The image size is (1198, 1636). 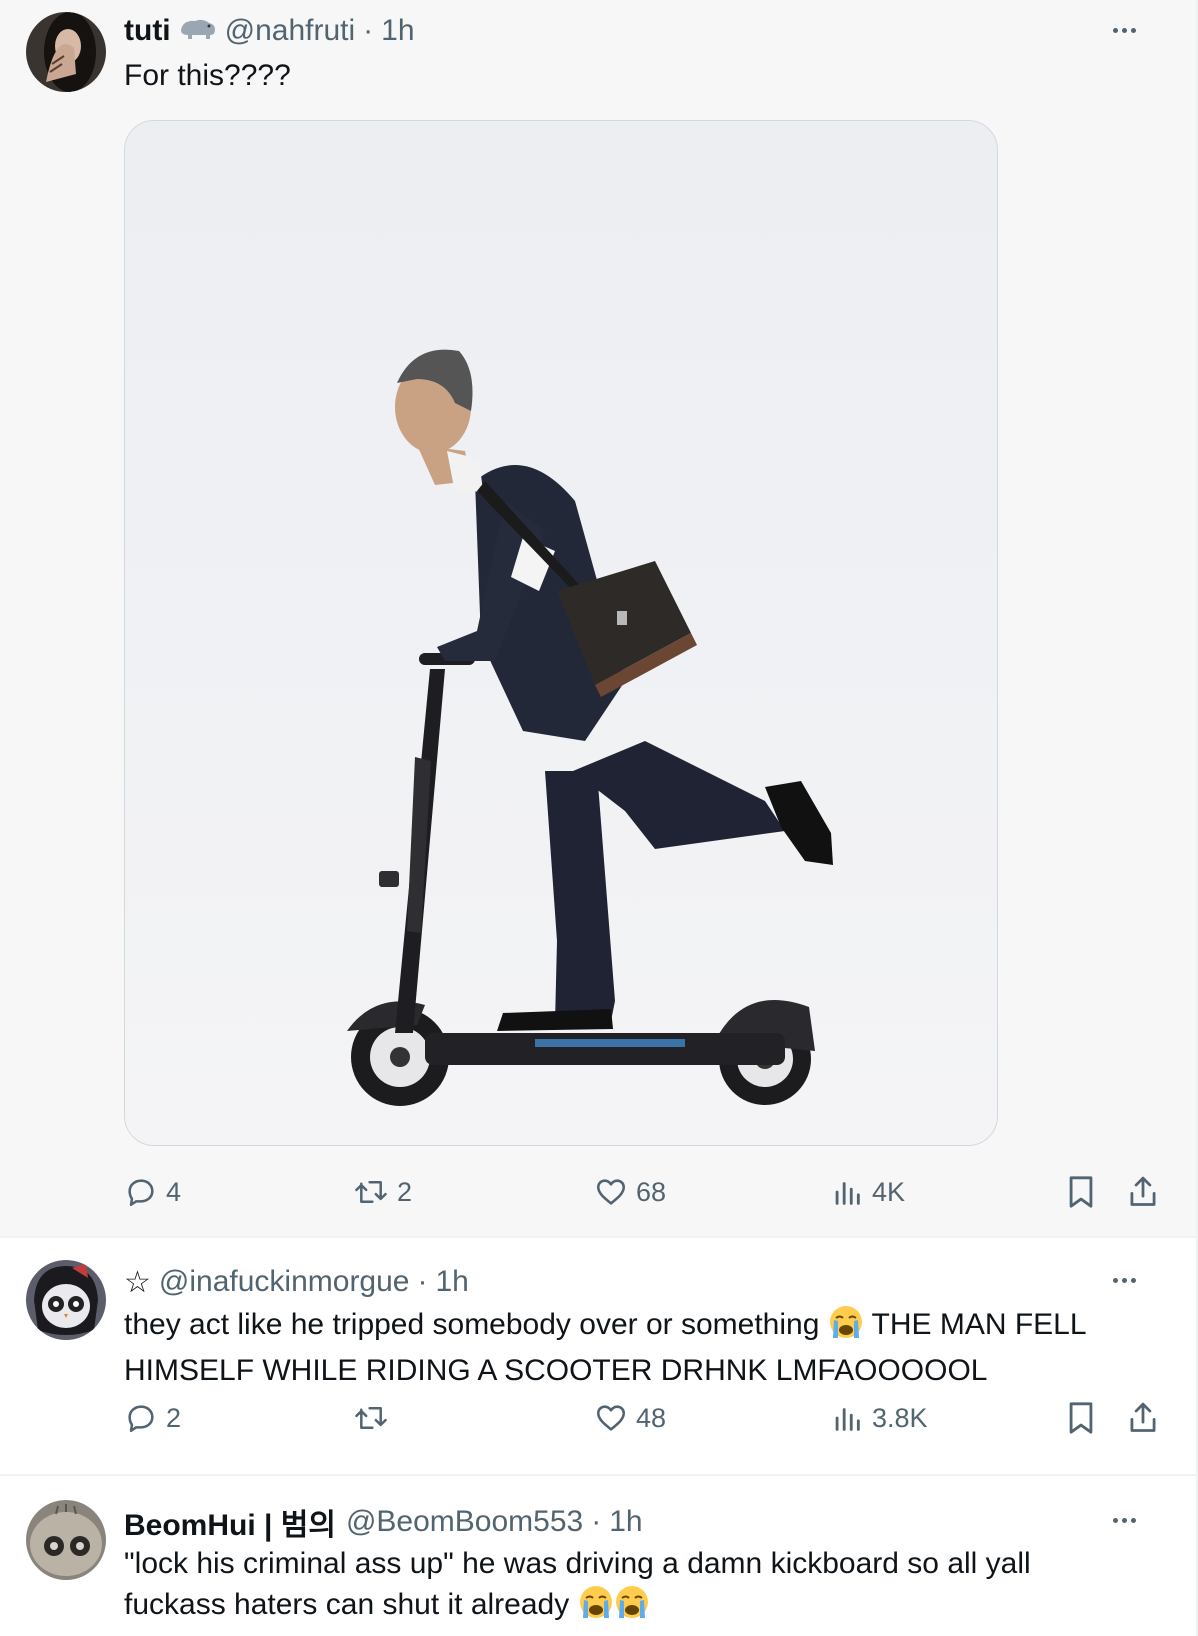 I want to click on tweet-header: tuti @nahfruti · 1h, so click(x=269, y=31).